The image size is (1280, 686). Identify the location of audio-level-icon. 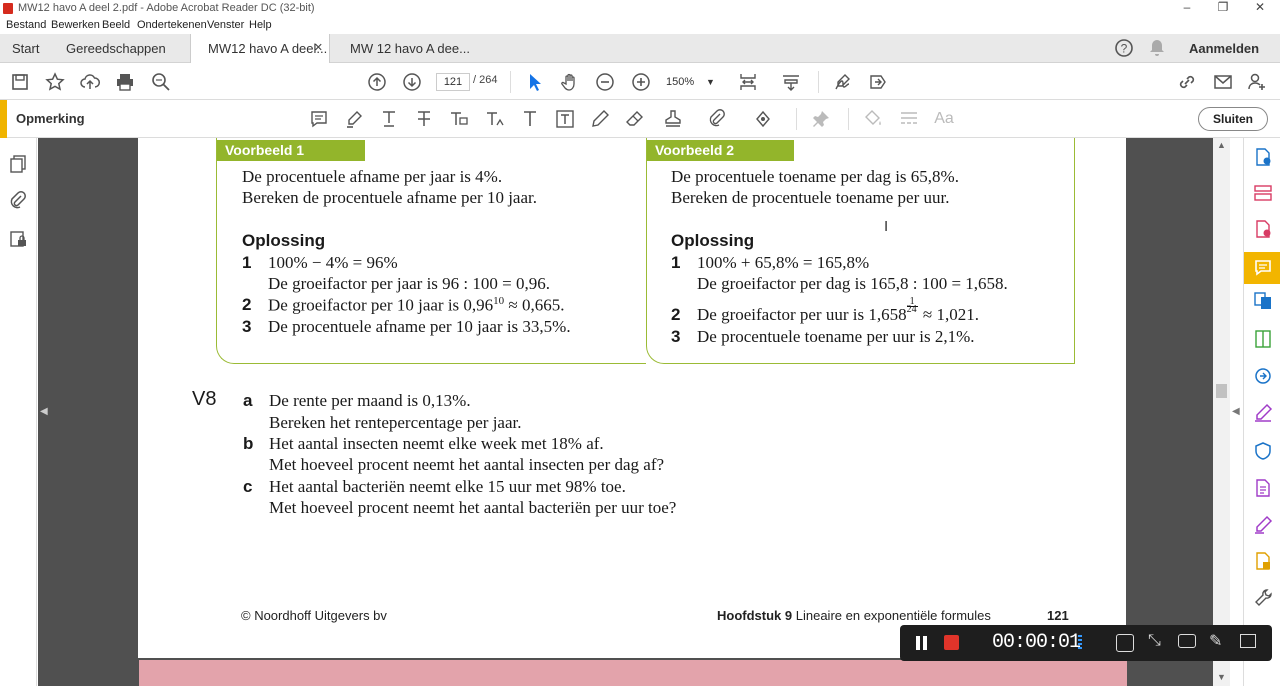
(1080, 643).